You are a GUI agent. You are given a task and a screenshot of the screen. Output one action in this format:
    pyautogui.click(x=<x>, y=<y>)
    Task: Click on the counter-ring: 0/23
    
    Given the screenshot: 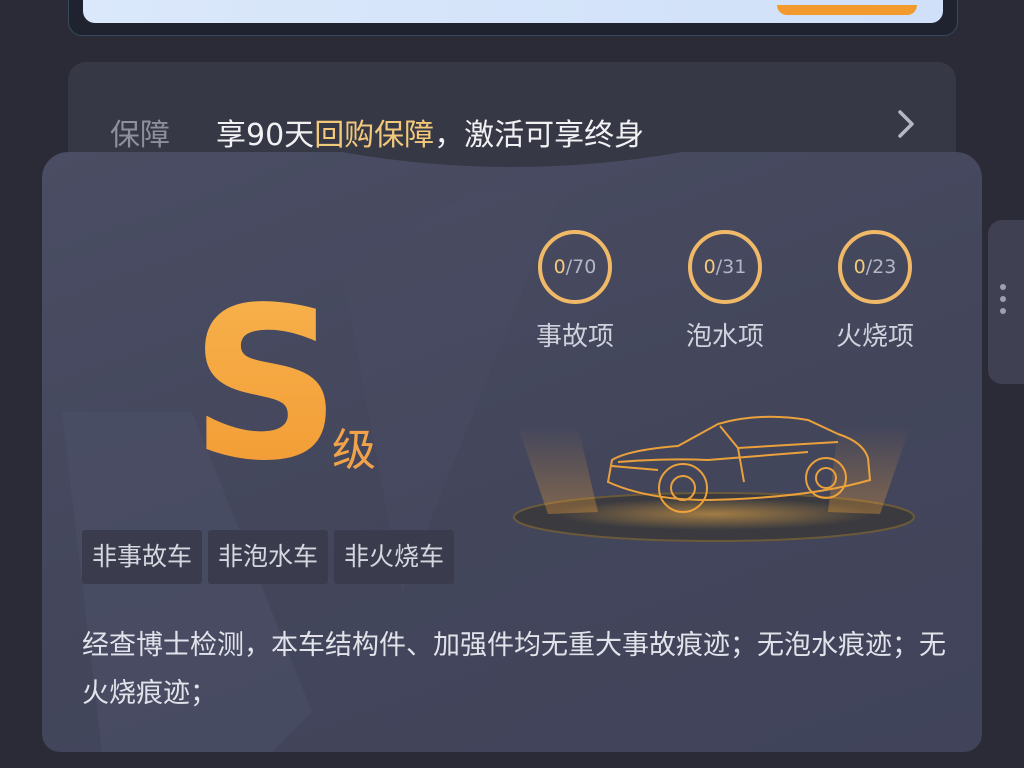 What is the action you would take?
    pyautogui.click(x=875, y=267)
    